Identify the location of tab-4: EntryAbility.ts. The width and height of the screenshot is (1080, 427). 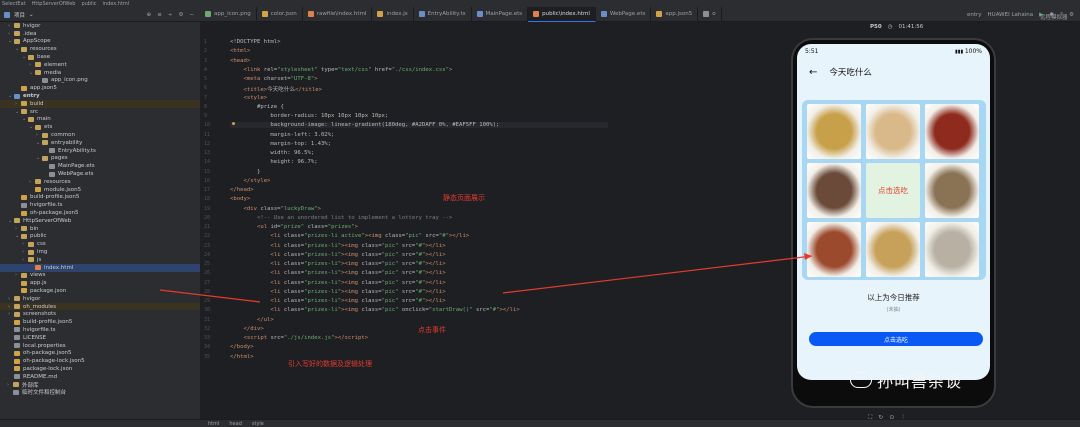
(443, 14).